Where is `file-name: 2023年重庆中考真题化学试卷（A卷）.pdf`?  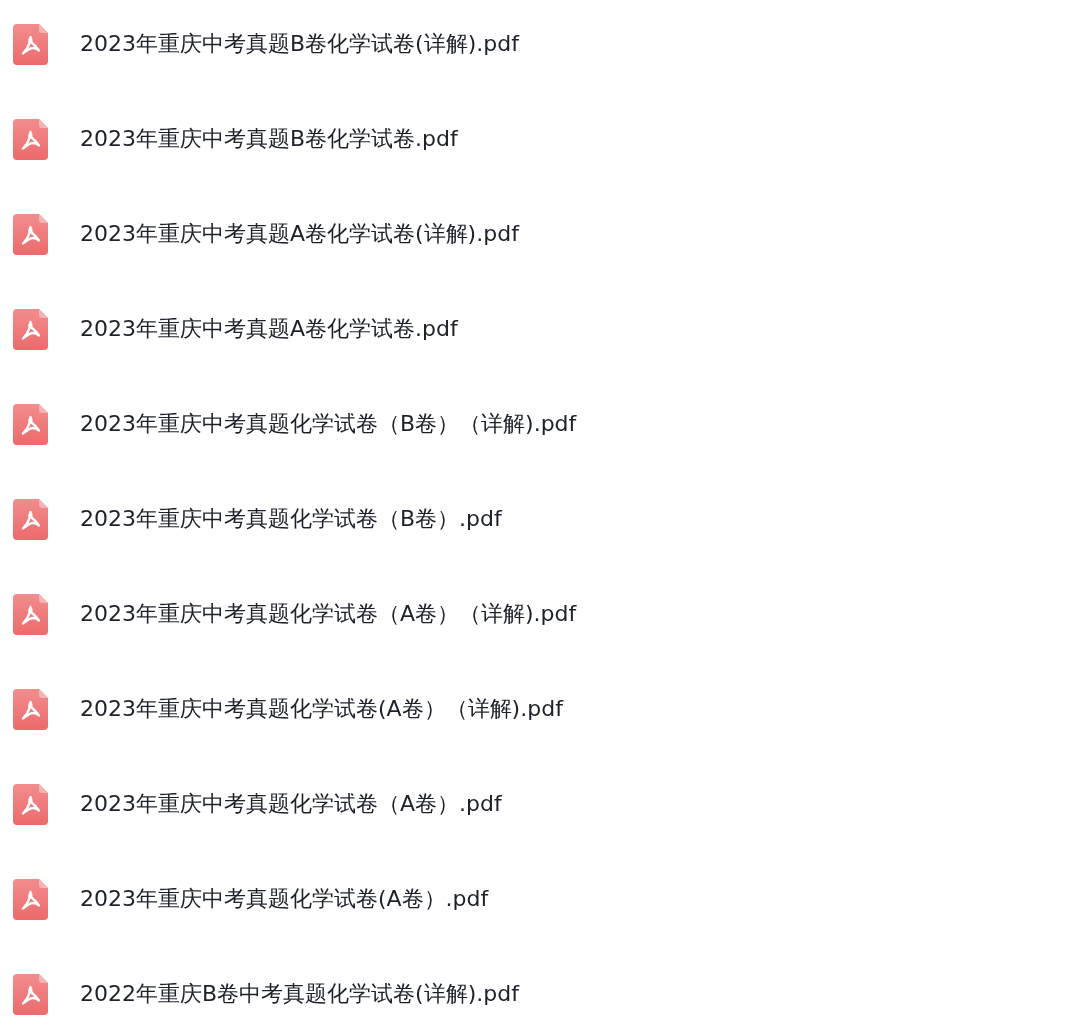 file-name: 2023年重庆中考真题化学试卷（A卷）.pdf is located at coordinates (291, 804).